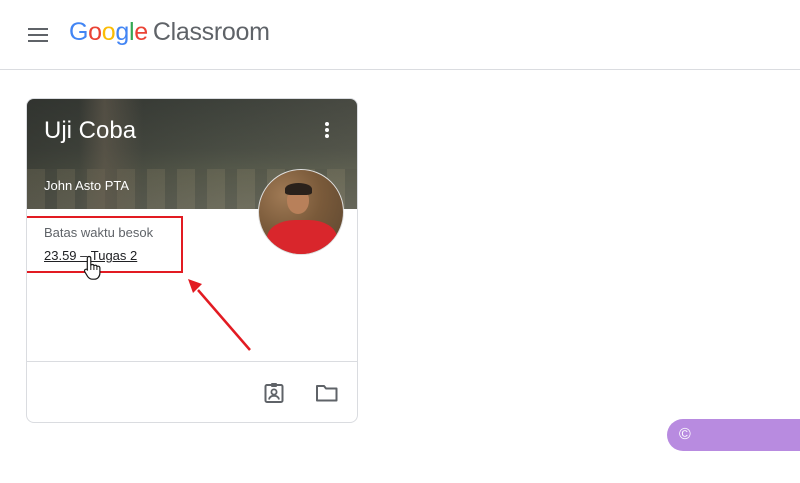  Describe the element at coordinates (219, 315) in the screenshot. I see `annotation-arrow` at that location.